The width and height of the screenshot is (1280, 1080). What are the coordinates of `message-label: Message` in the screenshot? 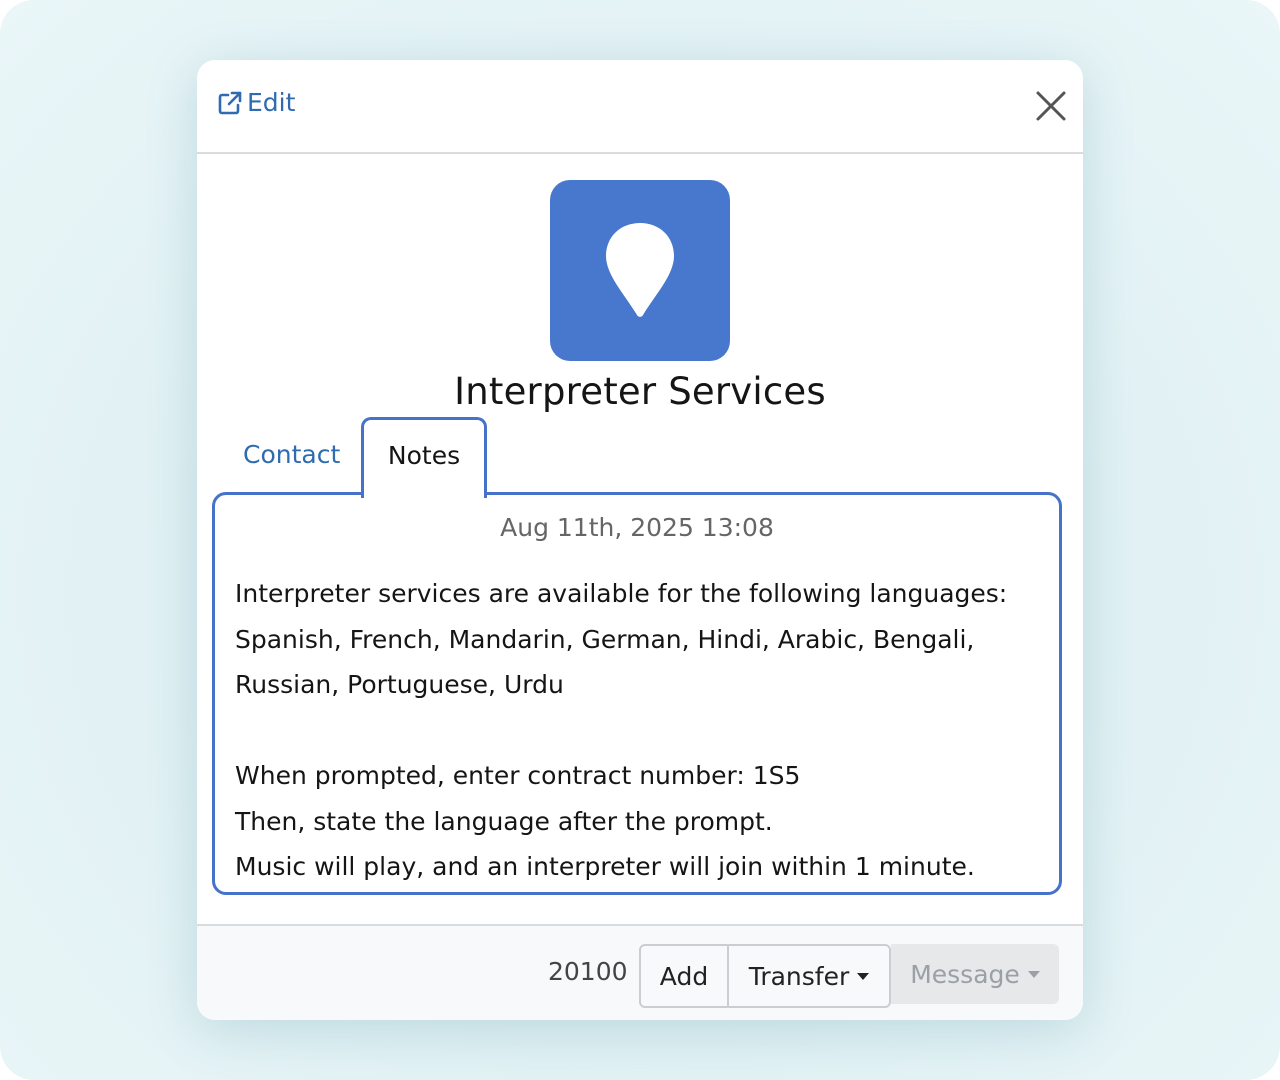 It's located at (965, 974).